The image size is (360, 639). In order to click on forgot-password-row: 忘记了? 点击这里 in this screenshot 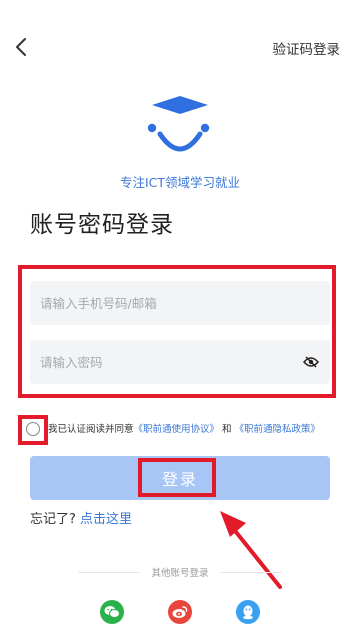, I will do `click(81, 517)`.